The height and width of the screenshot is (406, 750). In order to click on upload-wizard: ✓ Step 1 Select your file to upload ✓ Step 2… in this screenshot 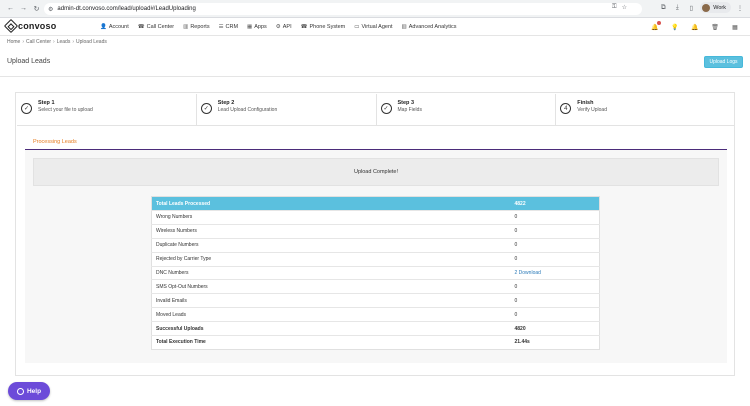, I will do `click(376, 110)`.